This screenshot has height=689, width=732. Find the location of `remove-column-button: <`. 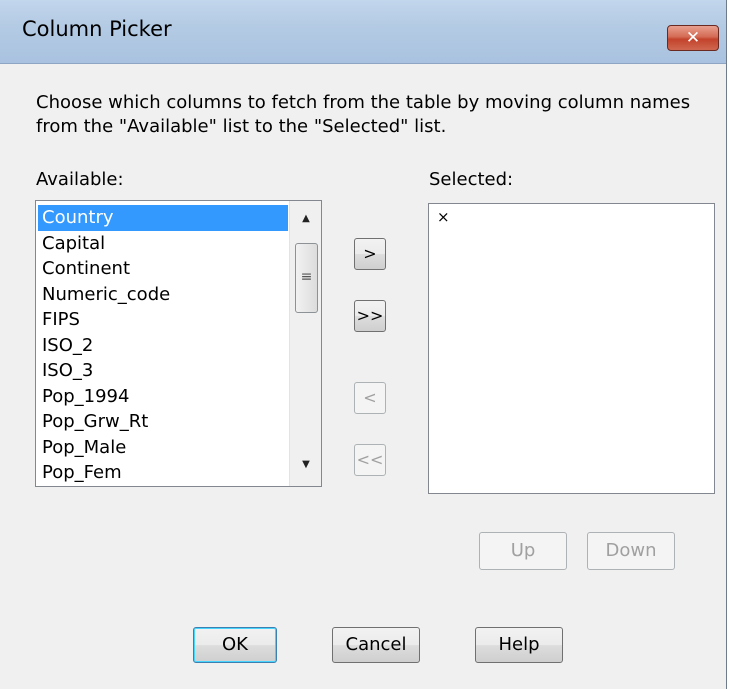

remove-column-button: < is located at coordinates (370, 398).